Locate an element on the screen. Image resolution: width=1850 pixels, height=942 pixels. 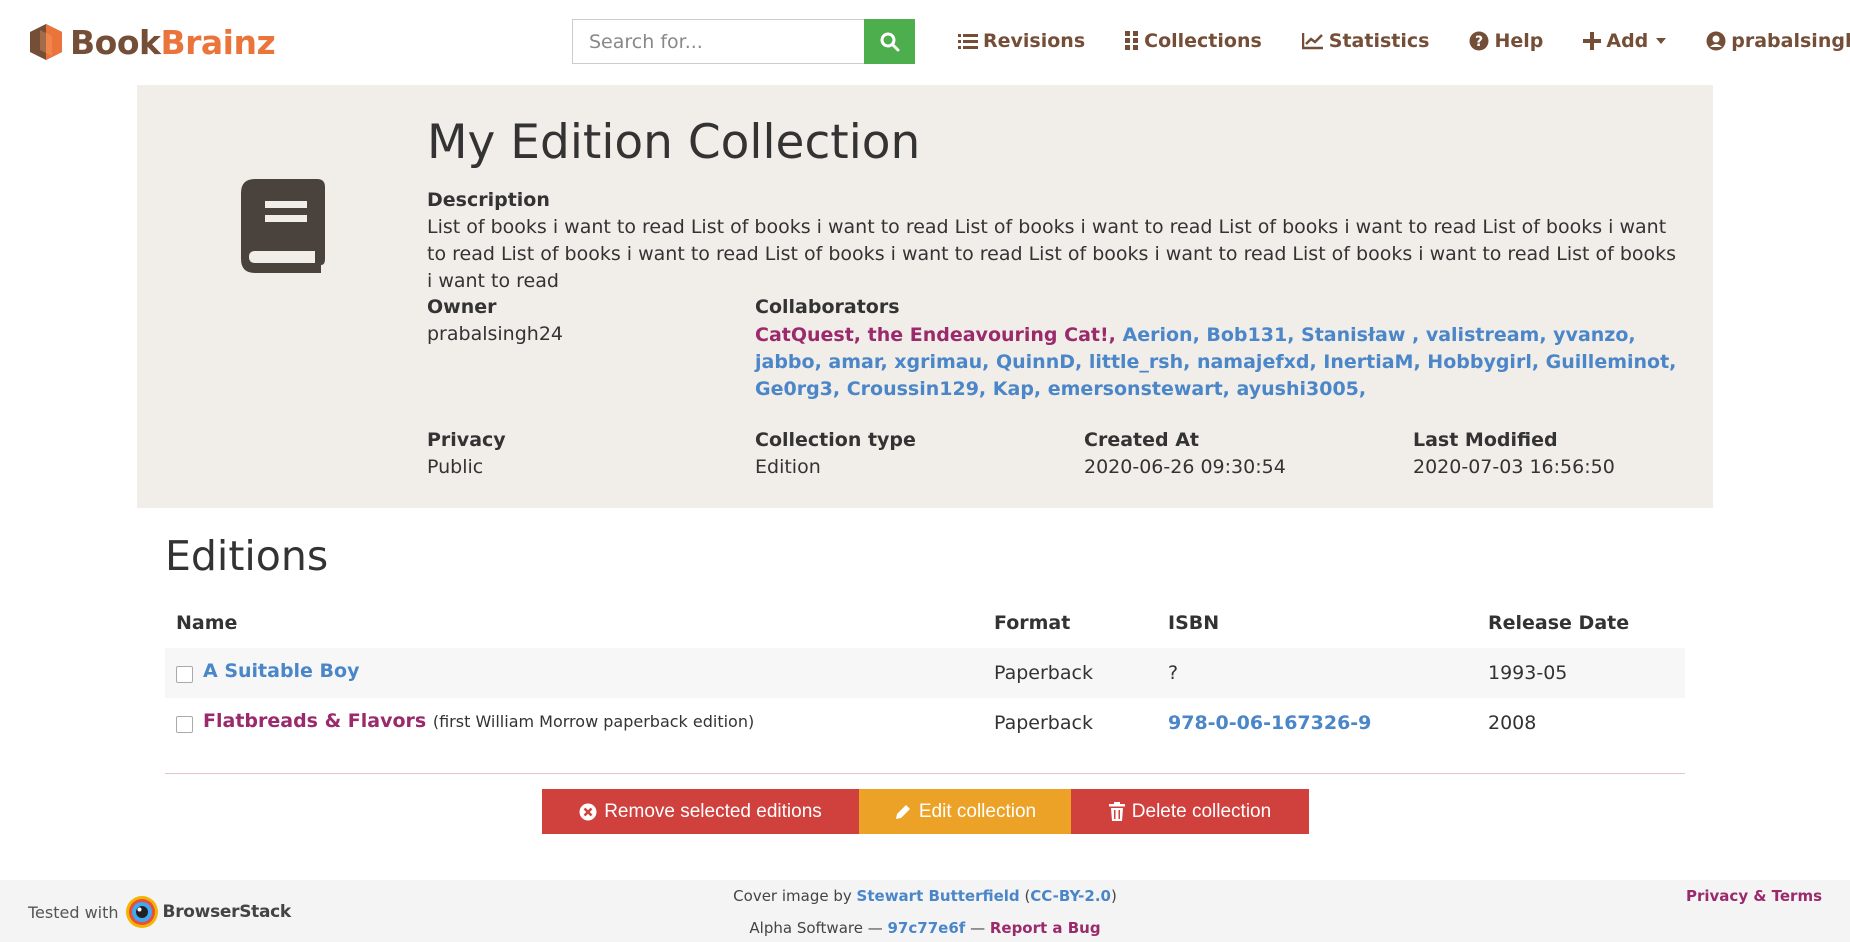
delete-collection-button: Delete collection is located at coordinates (1190, 811).